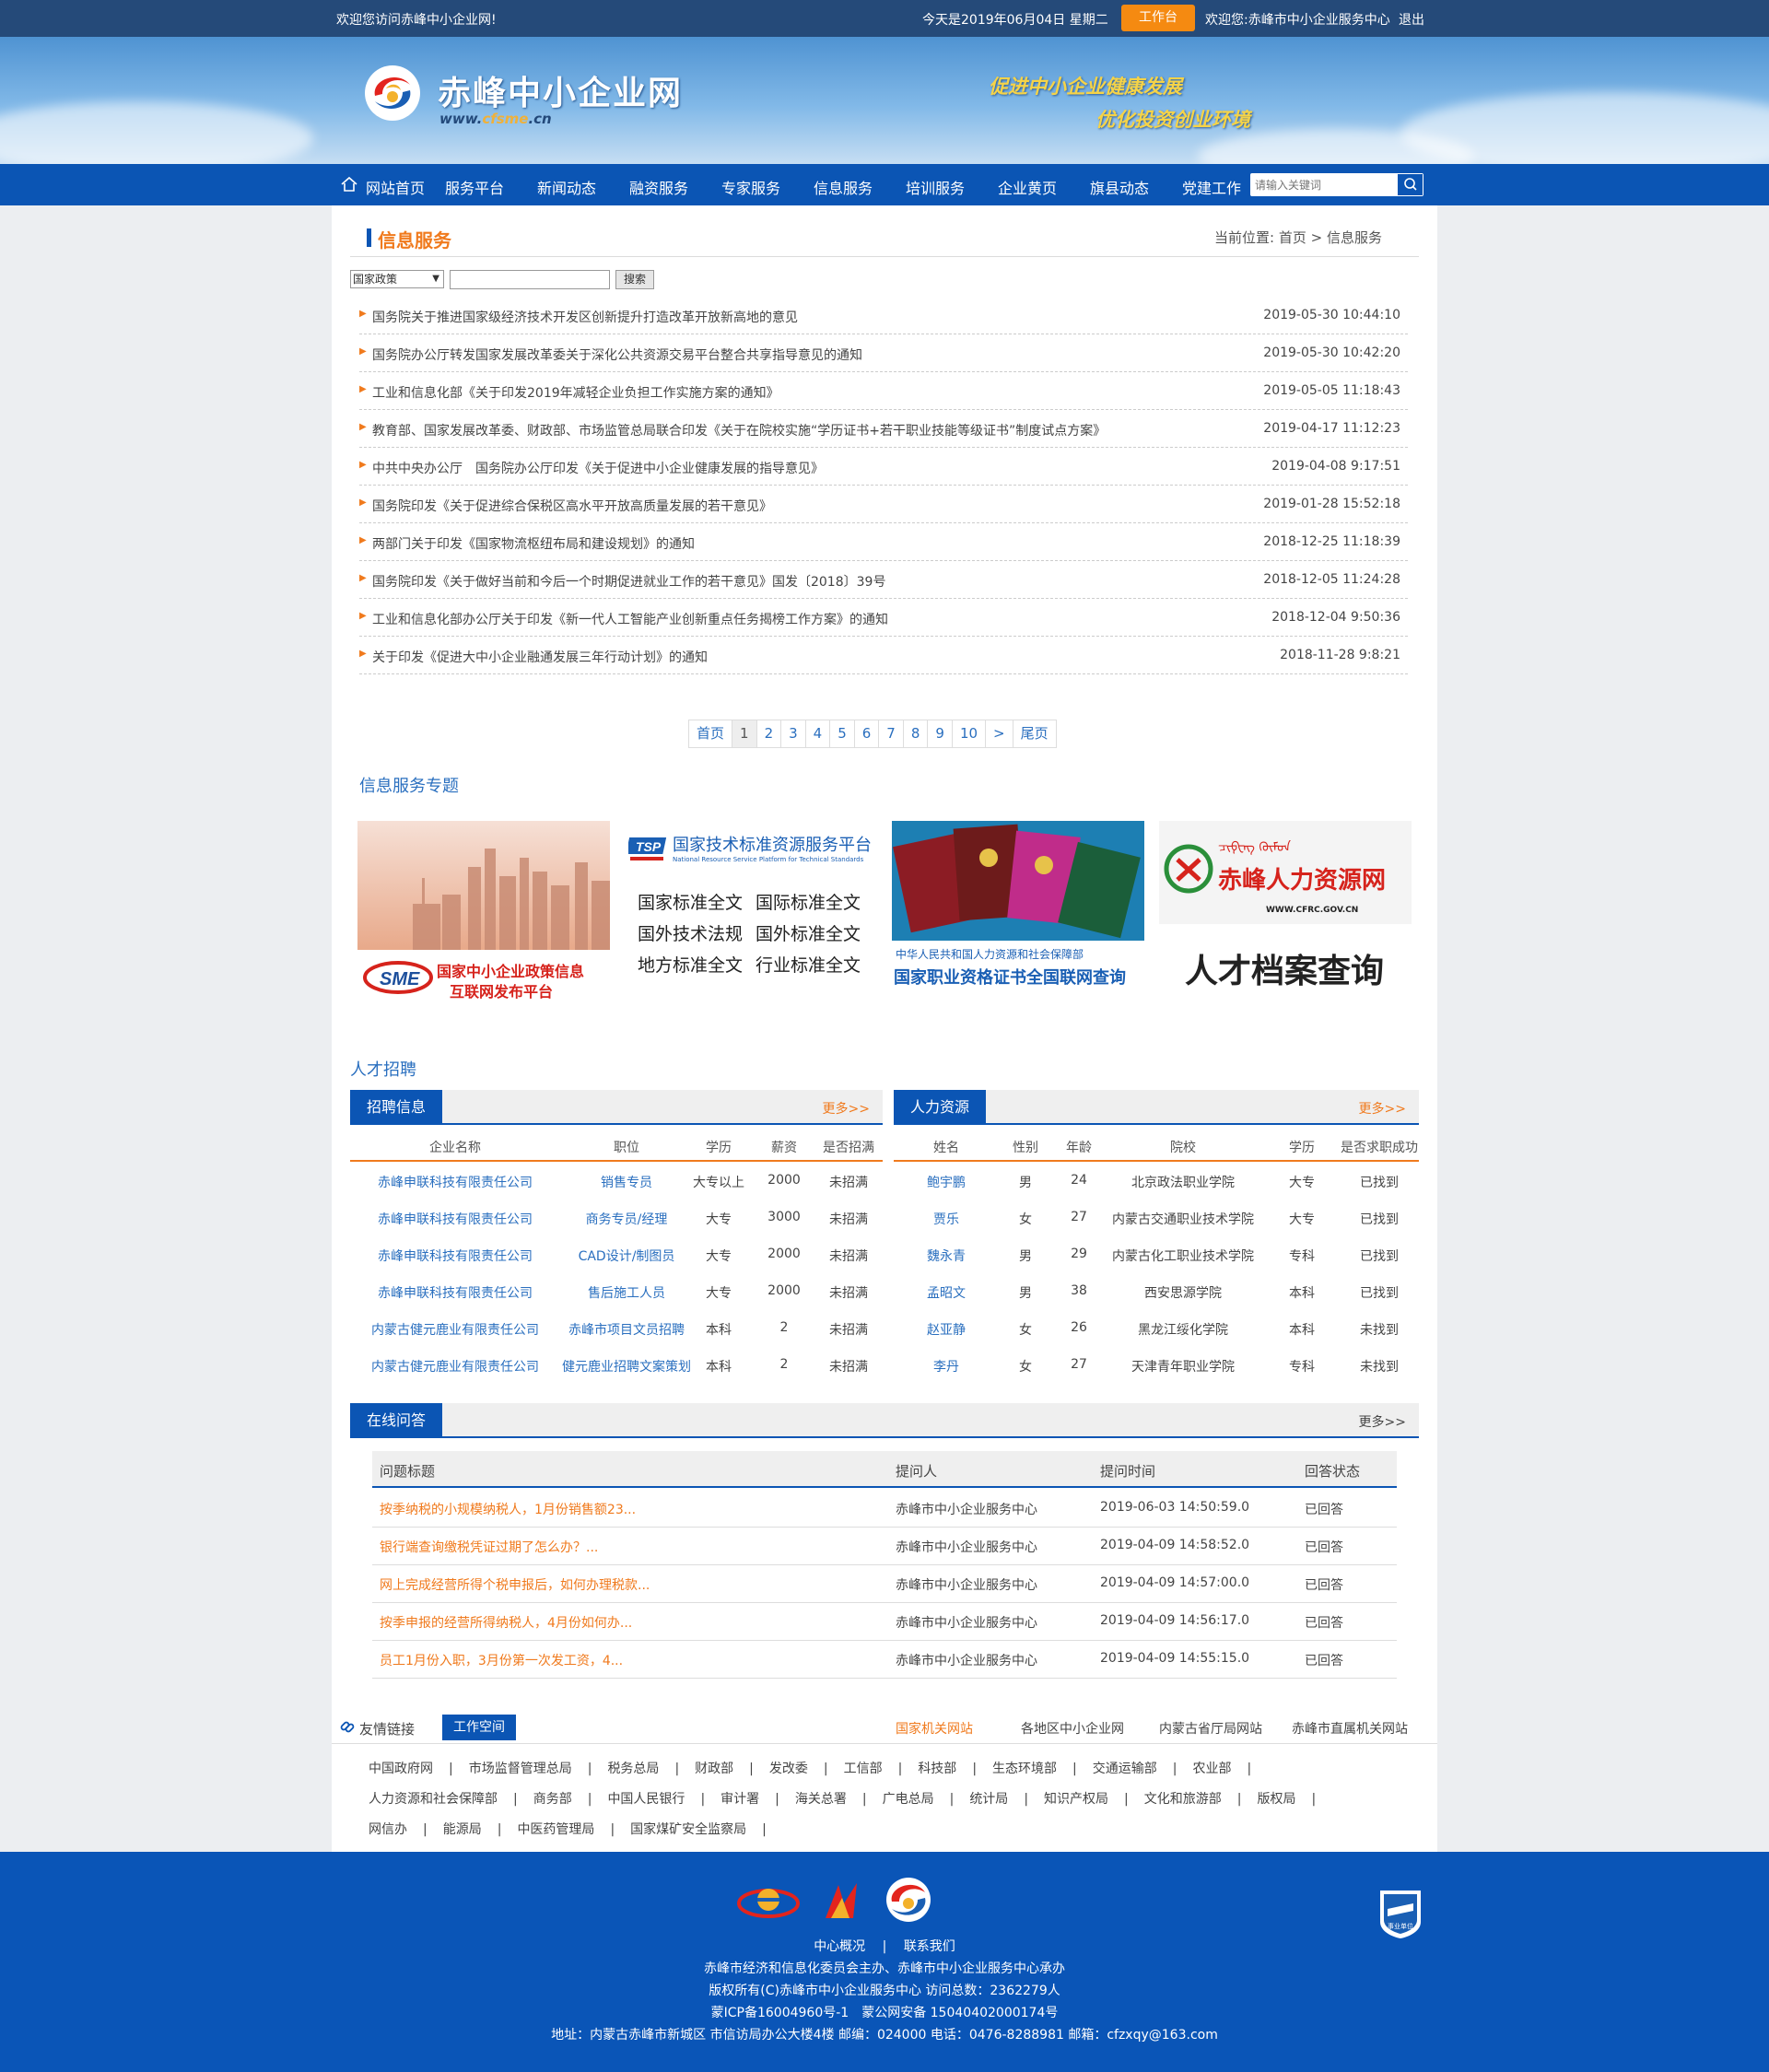 This screenshot has height=2072, width=1769. I want to click on public-institution-badge-icon: 事业单位, so click(1400, 1912).